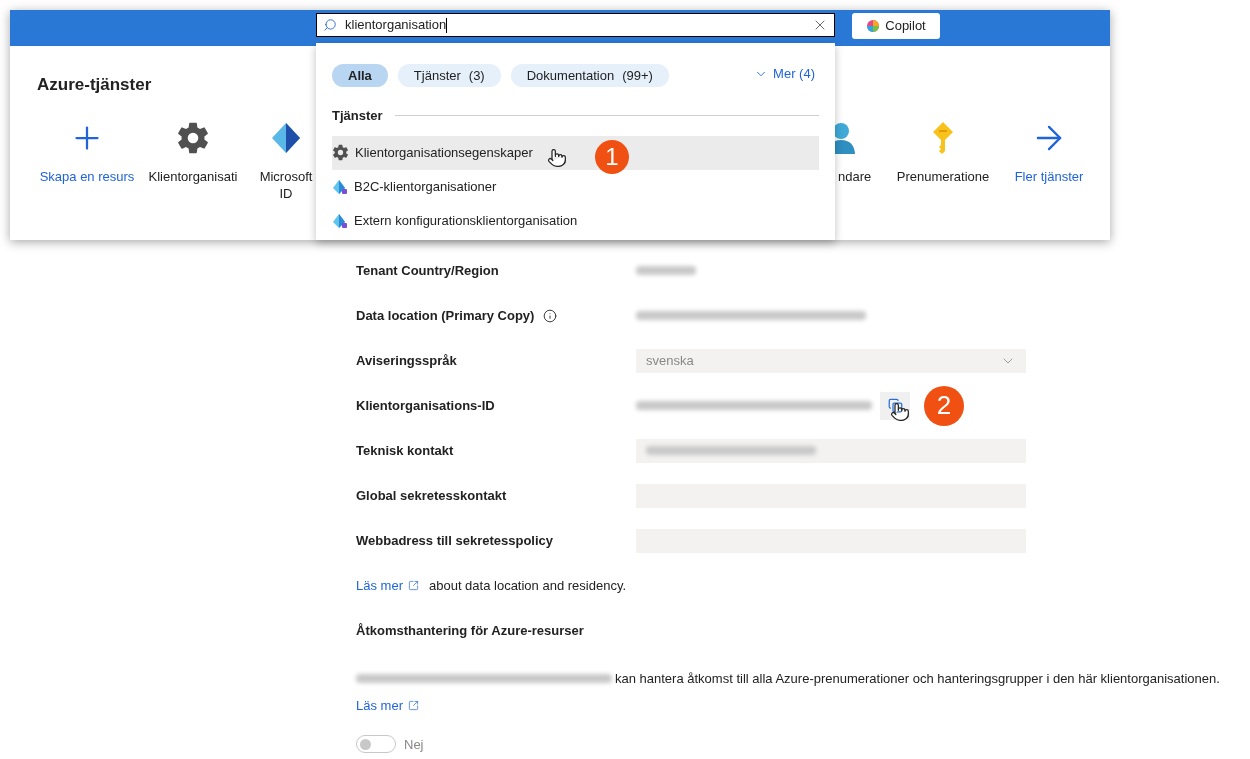  What do you see at coordinates (896, 26) in the screenshot?
I see `copilot-button: Copilot` at bounding box center [896, 26].